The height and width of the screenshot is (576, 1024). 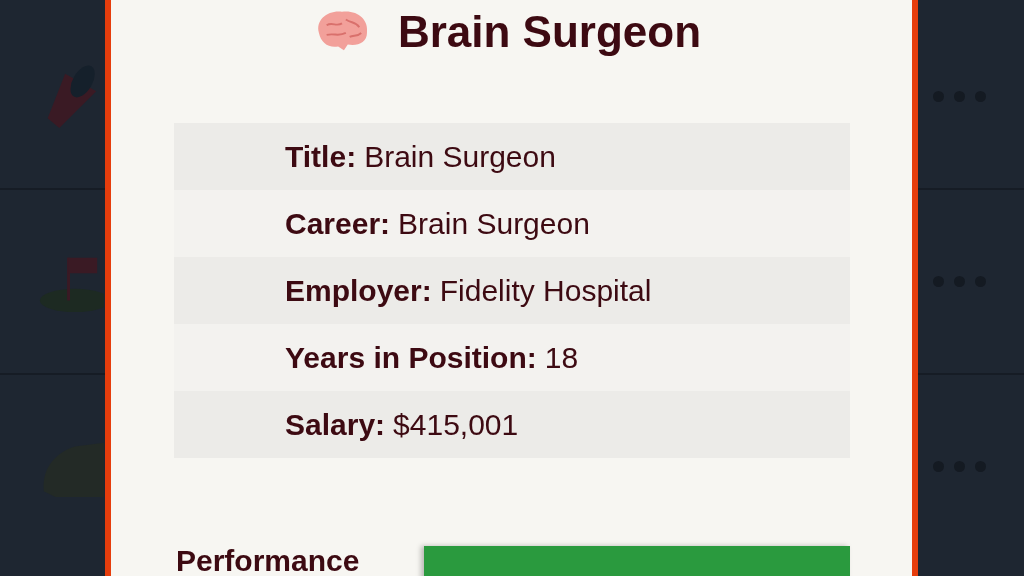 What do you see at coordinates (358, 290) in the screenshot?
I see `detail-label: Employer:` at bounding box center [358, 290].